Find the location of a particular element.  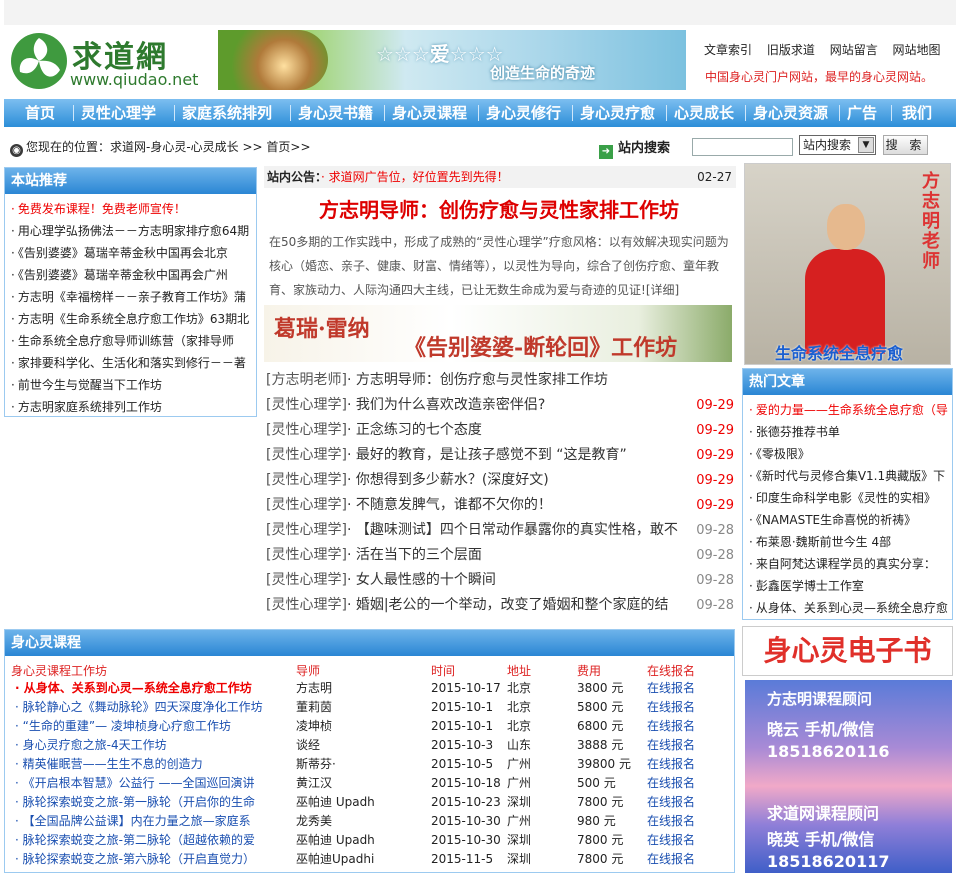

course-fee: 3800 元 is located at coordinates (600, 688).